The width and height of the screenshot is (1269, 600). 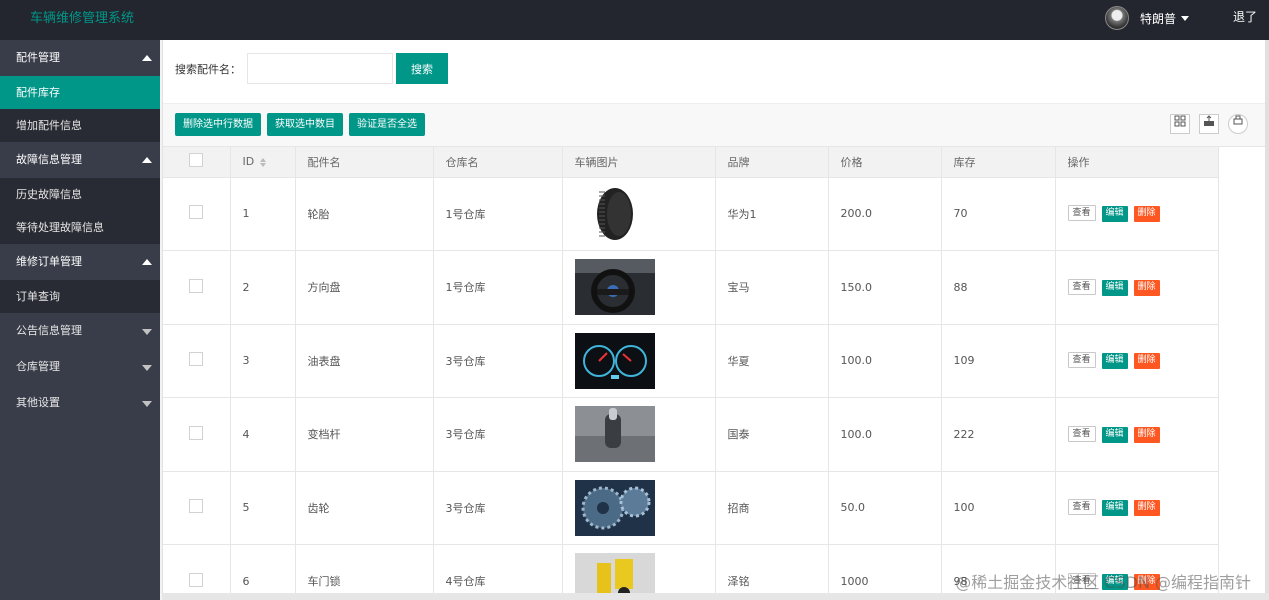 I want to click on table-row: 2 方向盘 1号仓库 宝马 150.0 88 查看 编辑 删除, so click(x=691, y=287).